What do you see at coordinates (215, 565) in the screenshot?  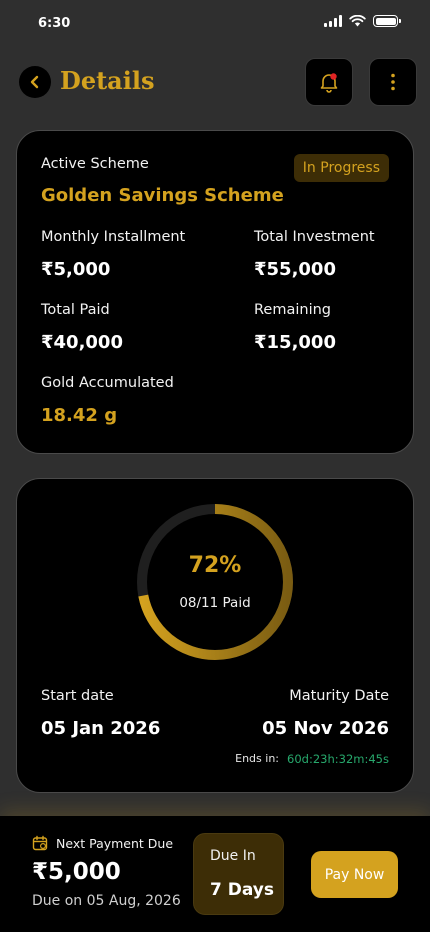 I see `progress-percent: 72%` at bounding box center [215, 565].